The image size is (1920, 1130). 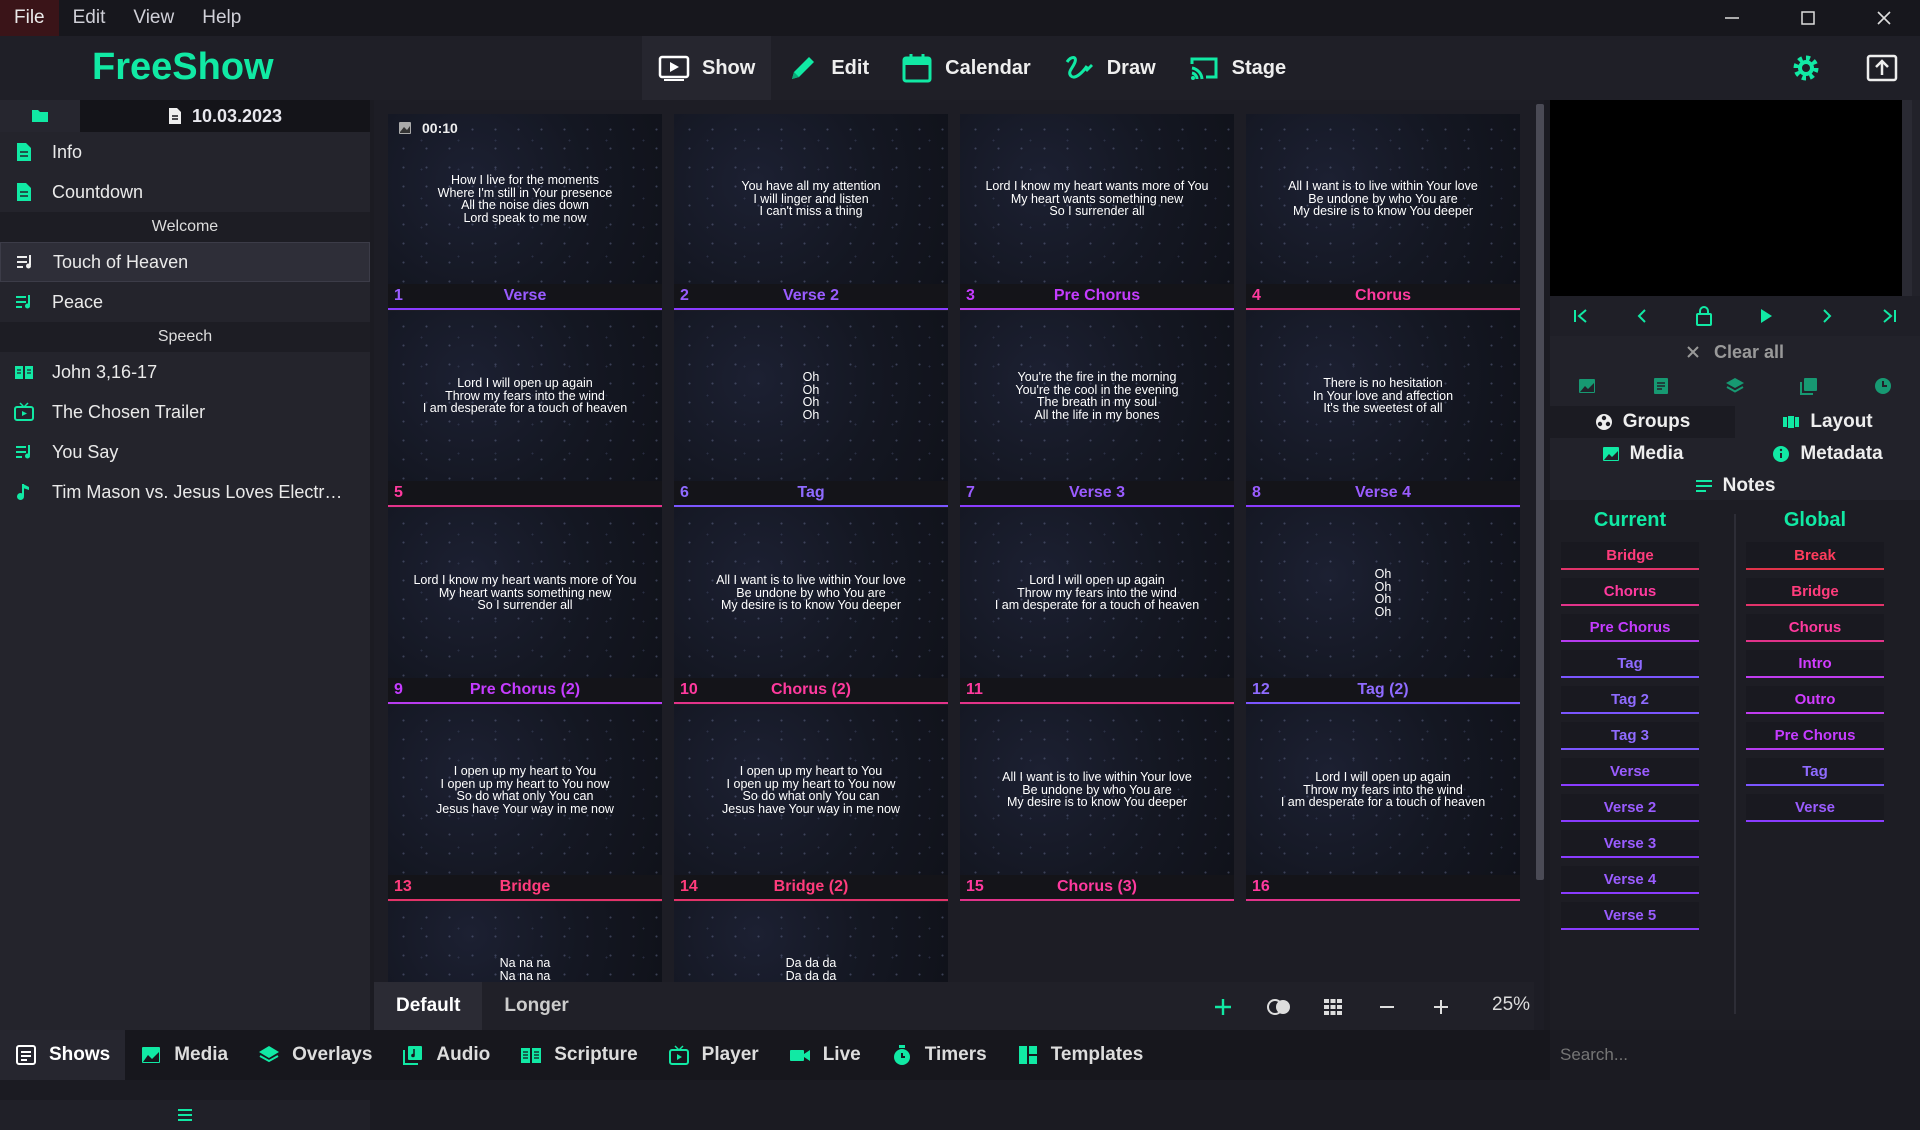 What do you see at coordinates (1642, 316) in the screenshot?
I see `previous-icon` at bounding box center [1642, 316].